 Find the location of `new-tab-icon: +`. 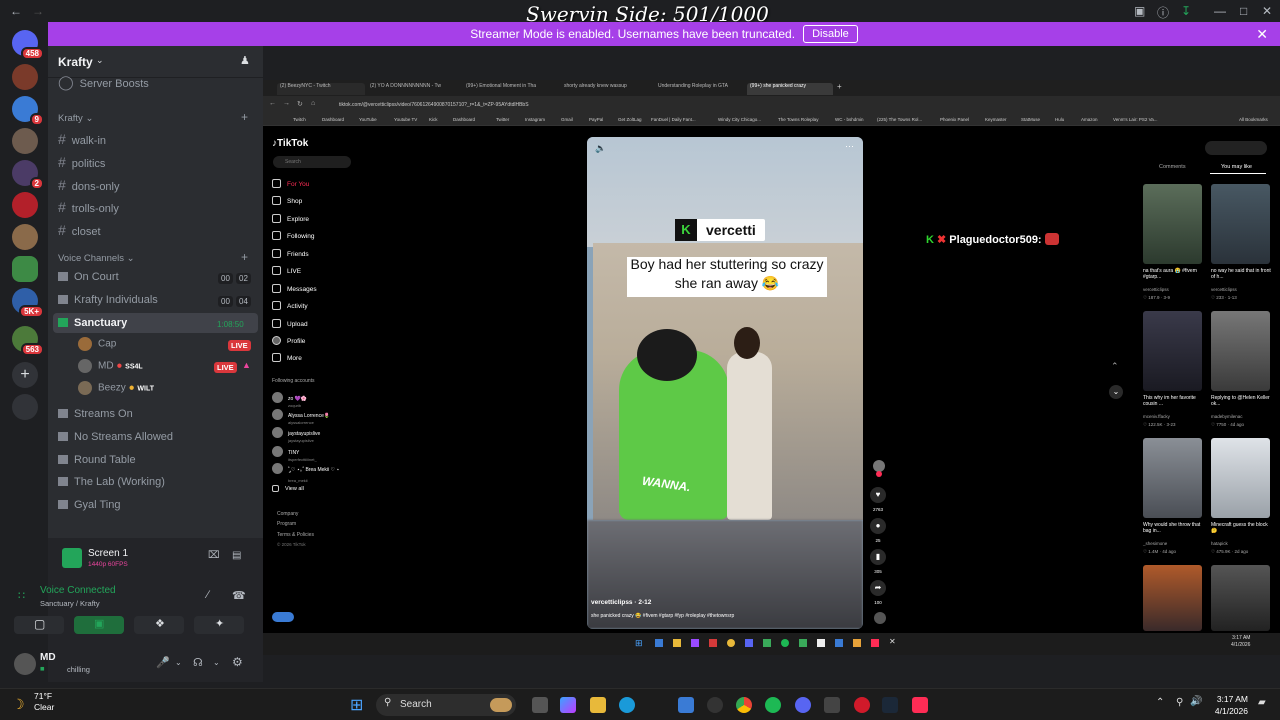

new-tab-icon: + is located at coordinates (839, 86).